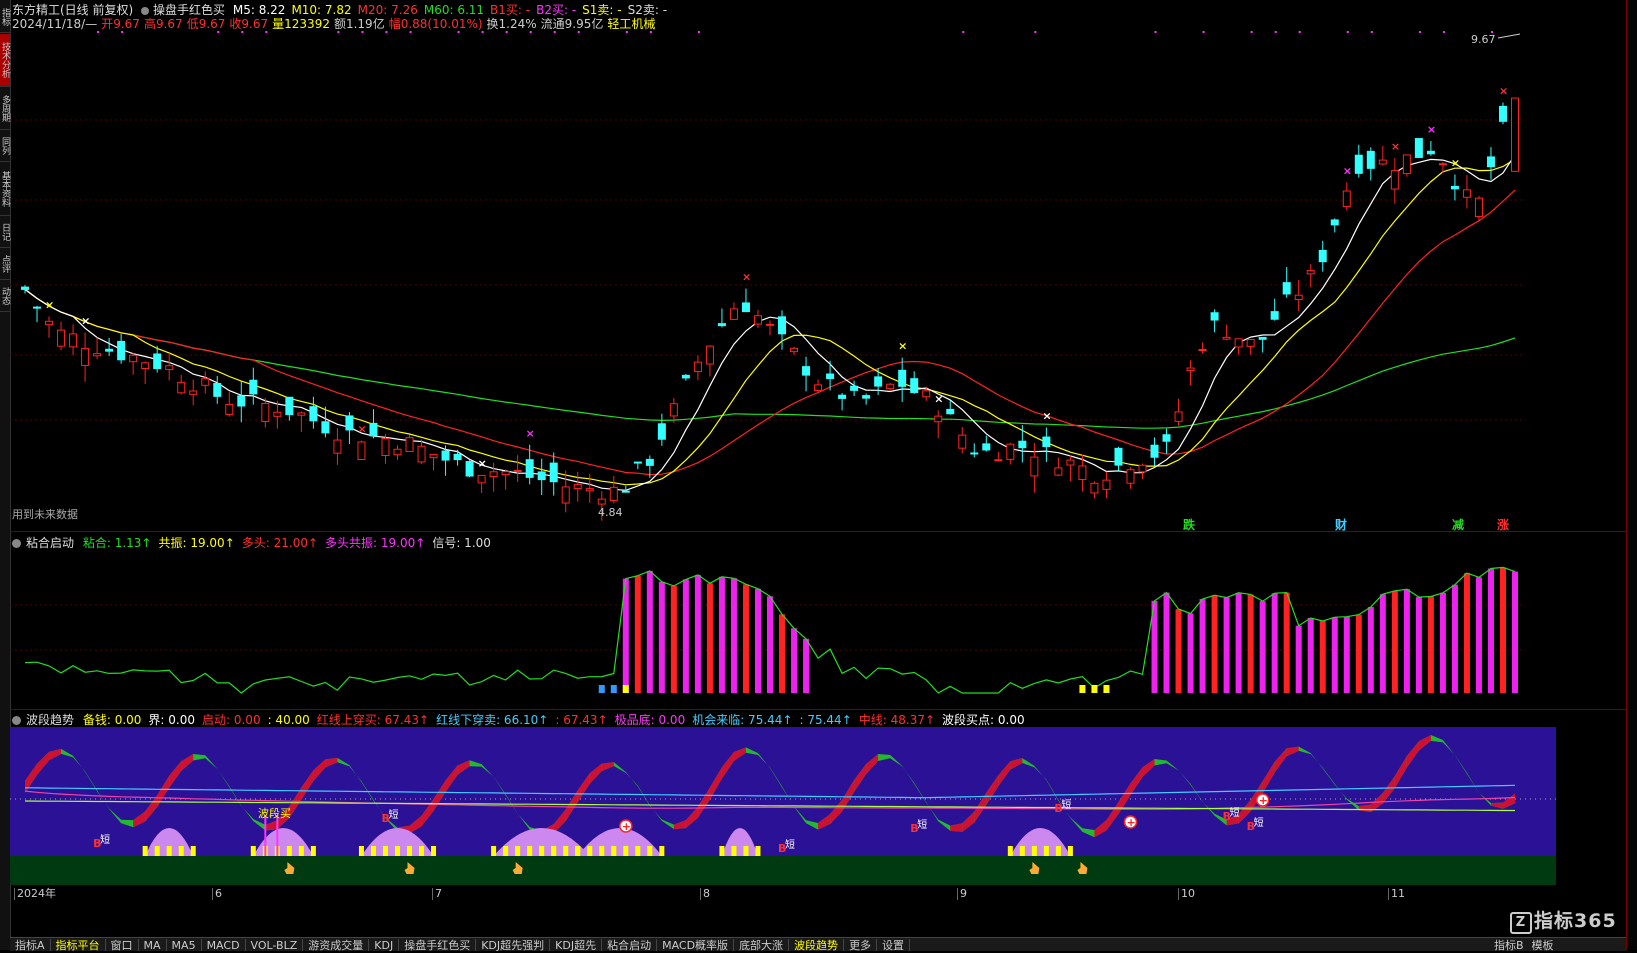 This screenshot has width=1637, height=953. What do you see at coordinates (5, 60) in the screenshot?
I see `left-tab-1: 技术分析` at bounding box center [5, 60].